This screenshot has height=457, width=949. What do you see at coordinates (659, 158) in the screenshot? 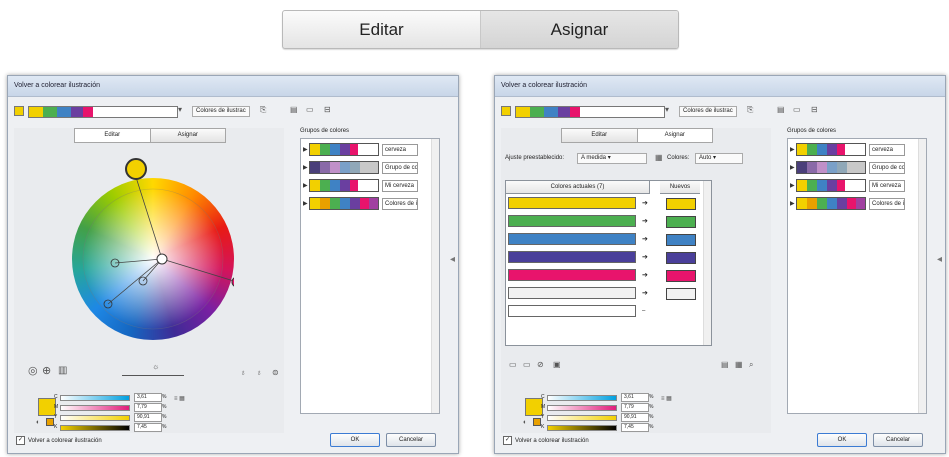
I see `color-reduction-icon: ▦` at bounding box center [659, 158].